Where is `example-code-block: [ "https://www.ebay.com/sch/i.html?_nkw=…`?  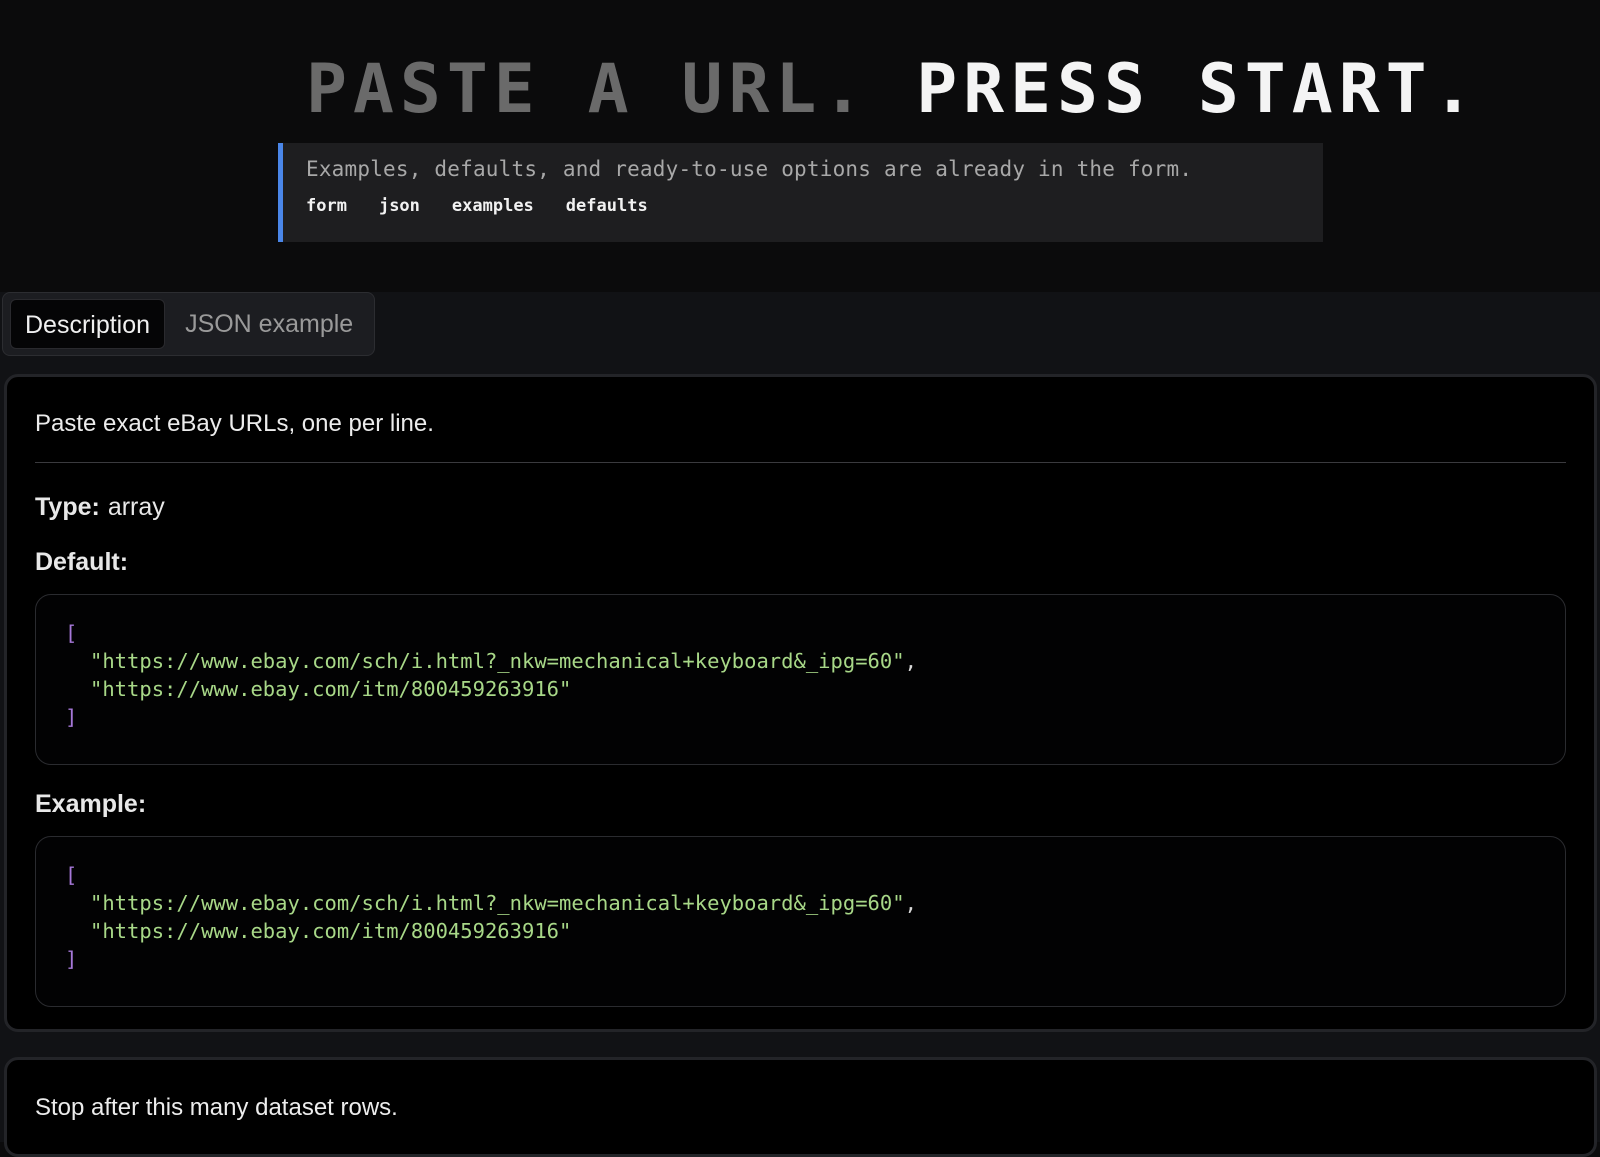
example-code-block: [ "https://www.ebay.com/sch/i.html?_nkw=… is located at coordinates (800, 921).